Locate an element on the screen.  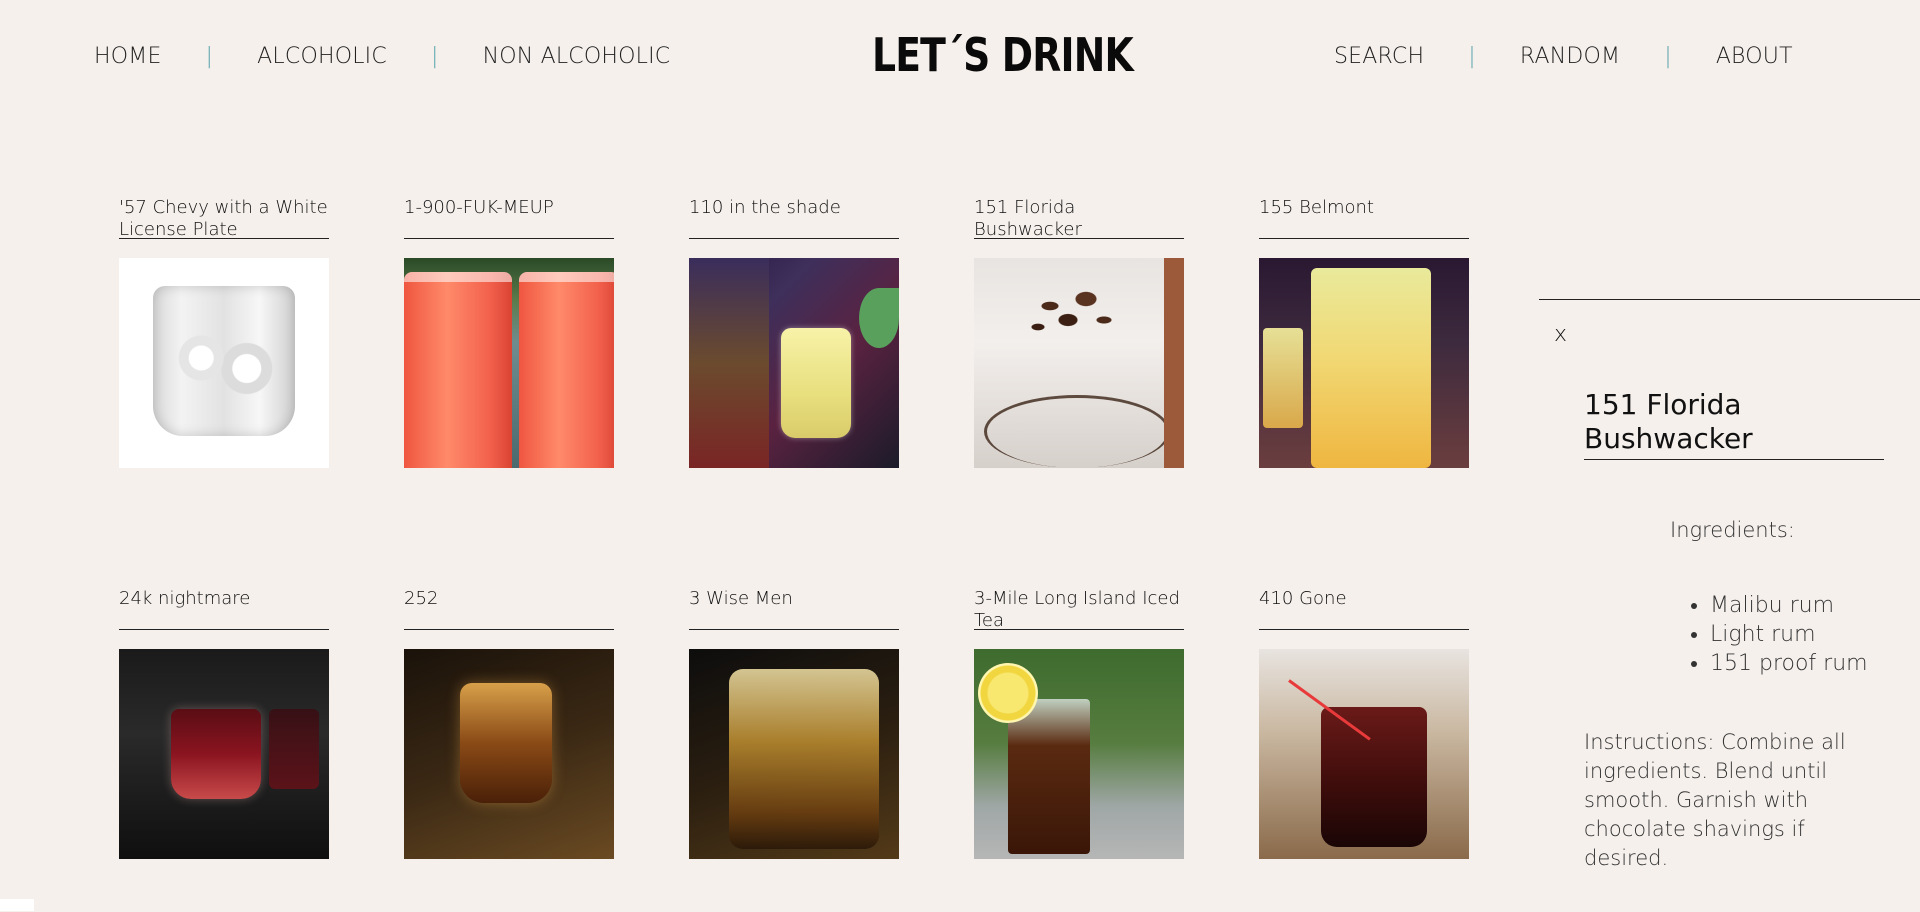
nav-left: HOME | ALCOHOLIC | NON ALCOHOLIC is located at coordinates (382, 56).